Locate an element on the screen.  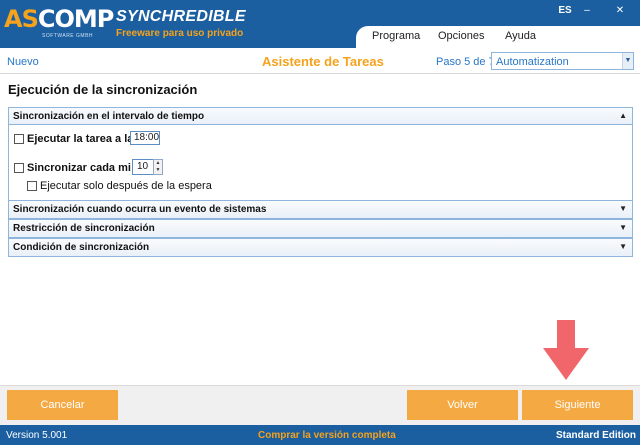
panel-interval-title: Sincronización en el intervalo de tiempo is located at coordinates (109, 116).